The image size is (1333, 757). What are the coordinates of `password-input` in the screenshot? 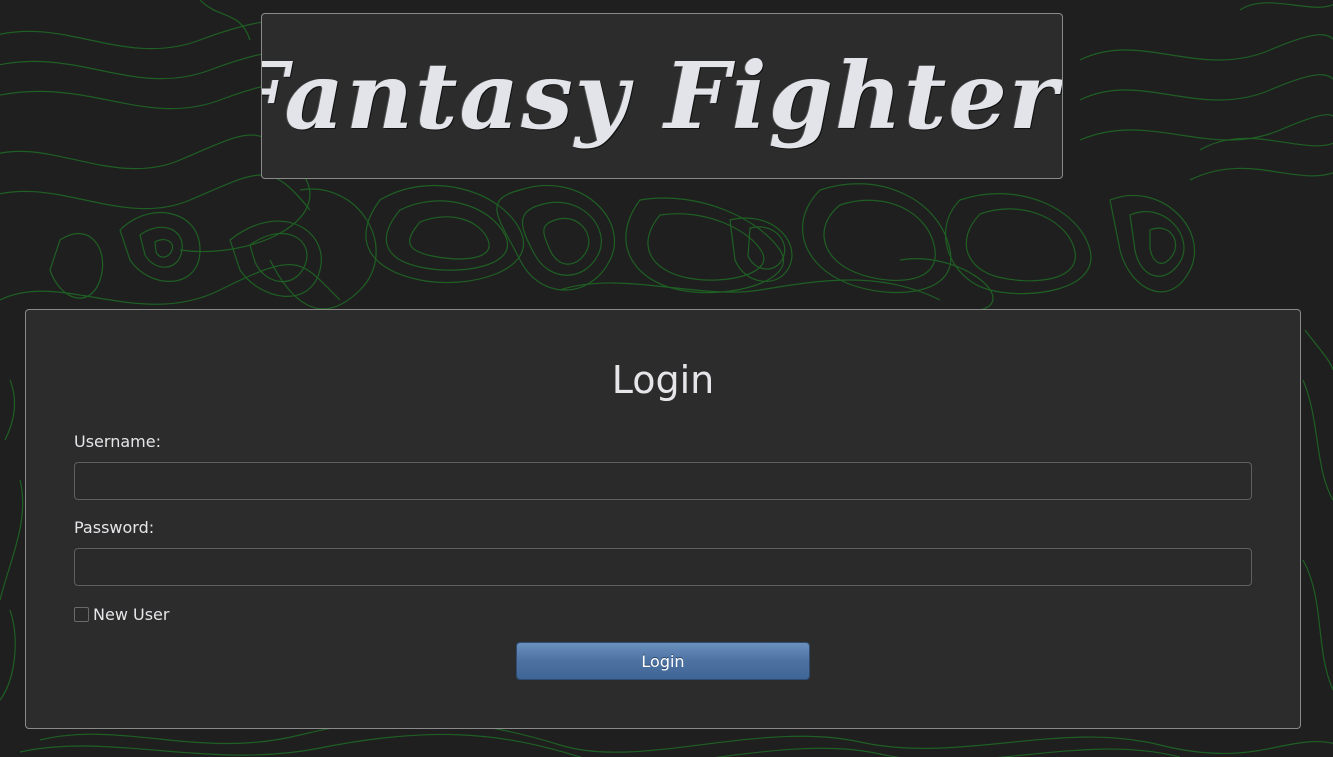 It's located at (663, 567).